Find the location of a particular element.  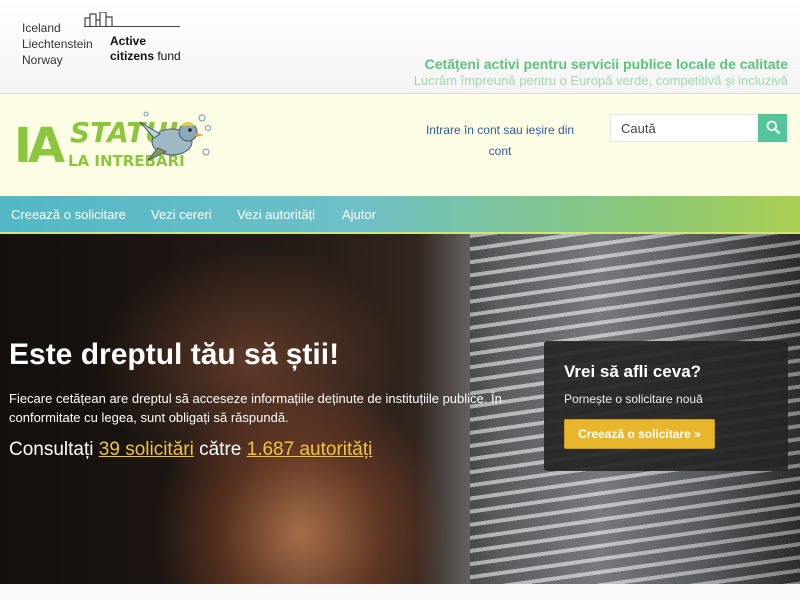

cta-subtext: Pornește o solicitare nouă is located at coordinates (633, 399).